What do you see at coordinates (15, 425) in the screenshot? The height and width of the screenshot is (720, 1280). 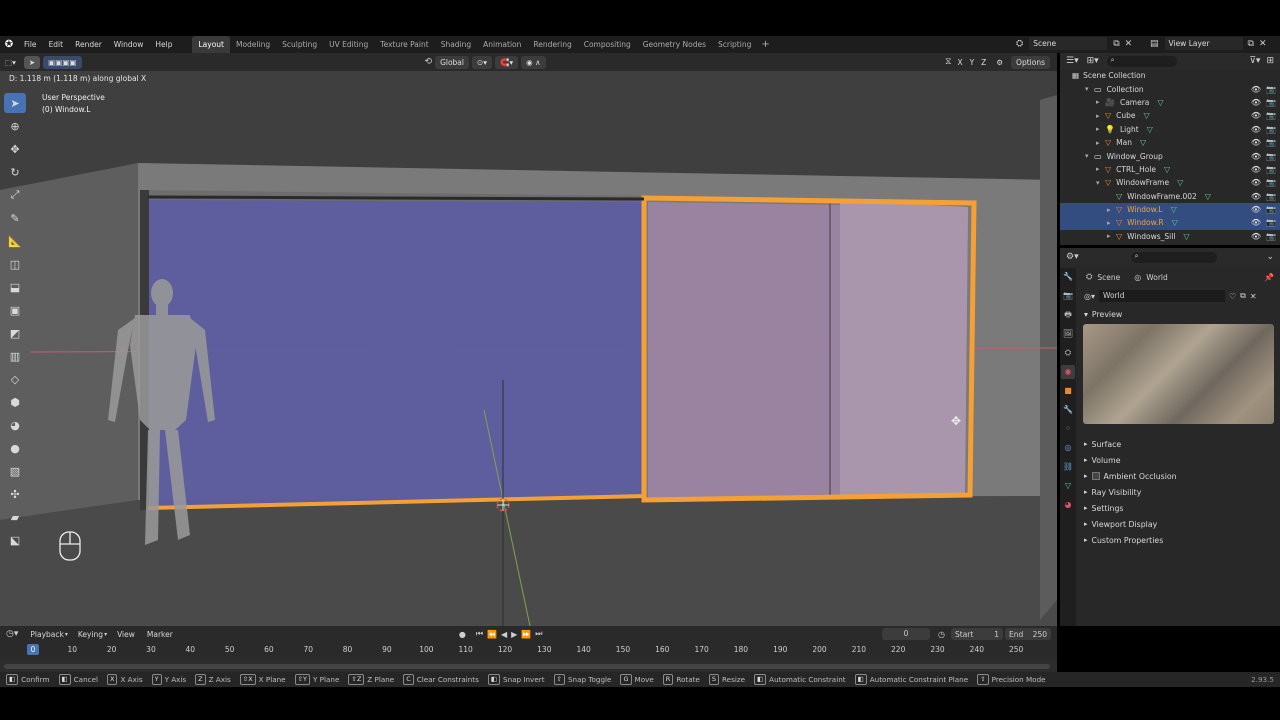 I see `spin-tool-icon: ◕` at bounding box center [15, 425].